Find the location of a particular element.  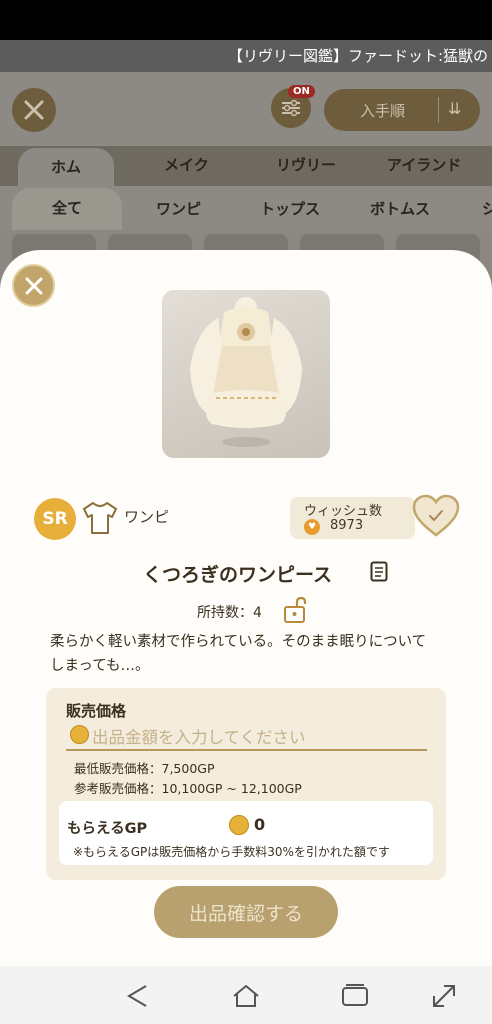

home-icon is located at coordinates (246, 996).